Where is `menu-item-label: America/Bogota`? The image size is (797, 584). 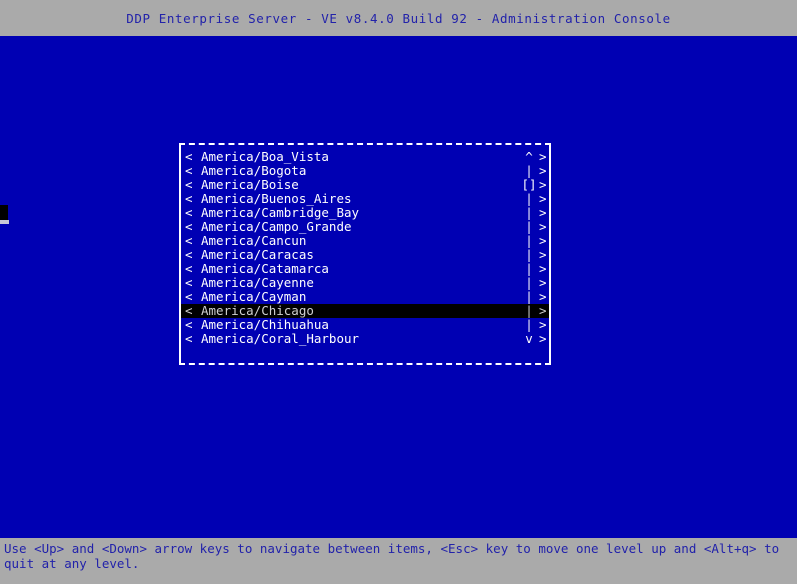 menu-item-label: America/Bogota is located at coordinates (254, 170).